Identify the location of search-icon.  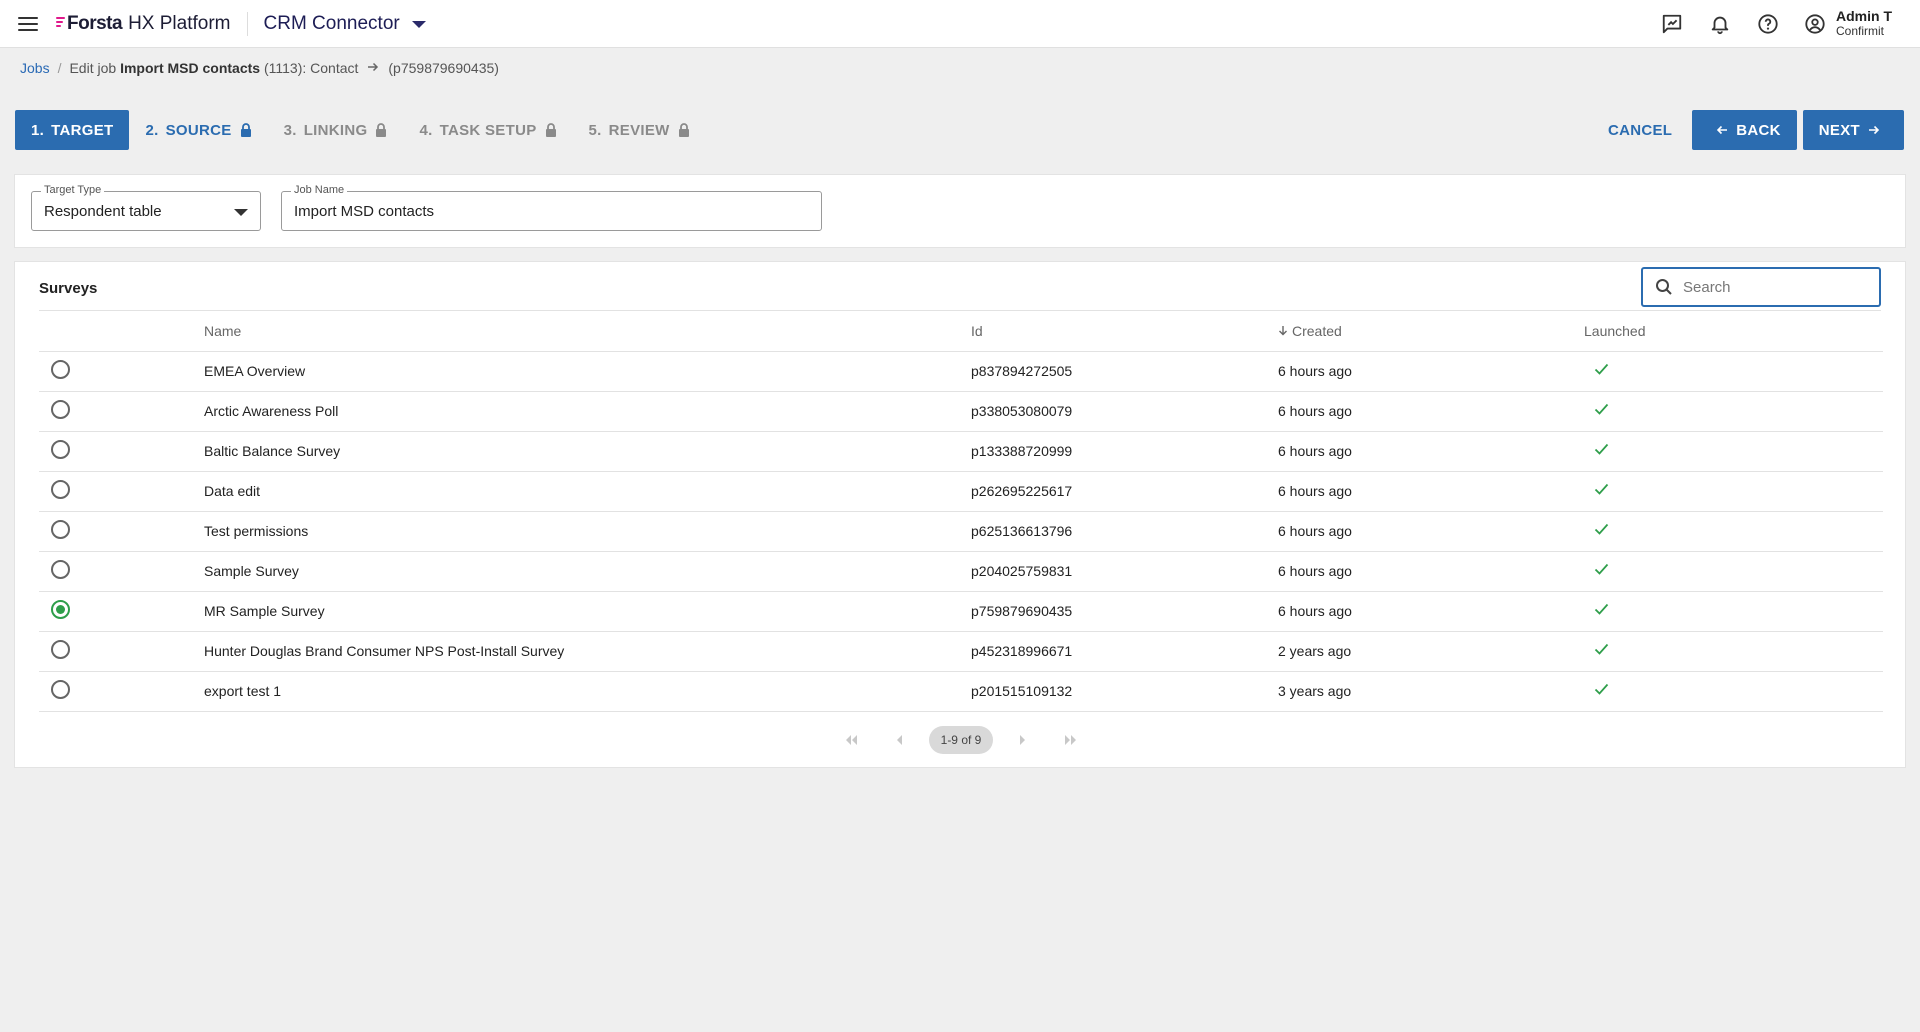
(1664, 287).